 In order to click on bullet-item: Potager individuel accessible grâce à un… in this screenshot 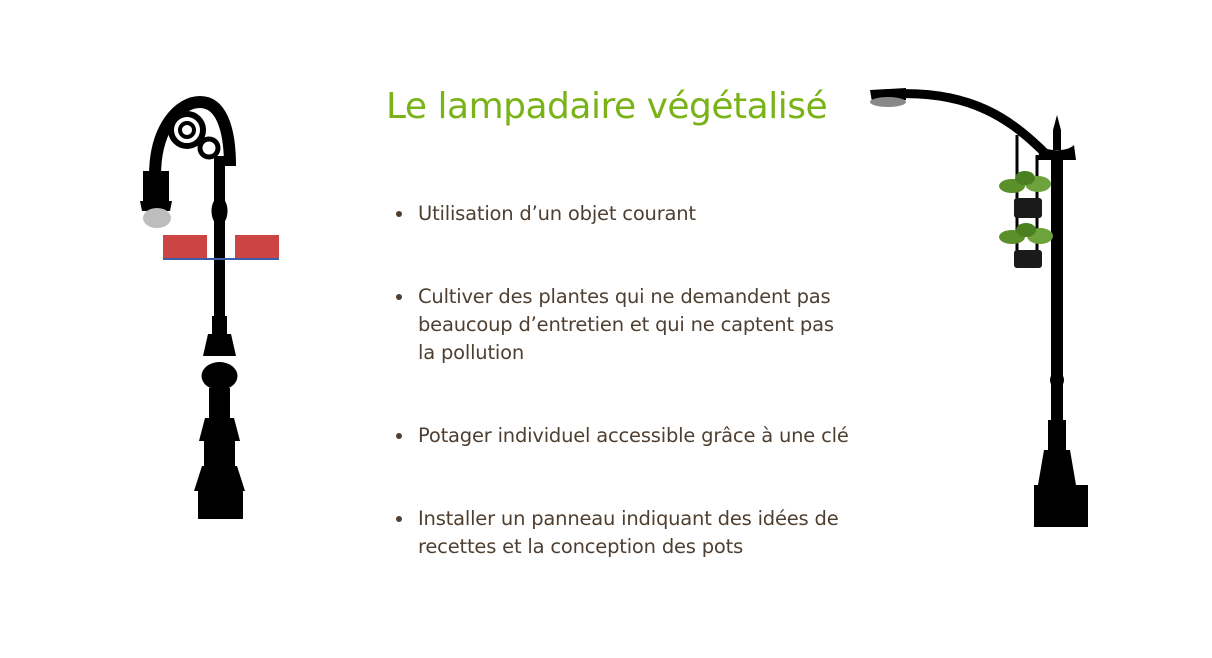, I will do `click(626, 436)`.